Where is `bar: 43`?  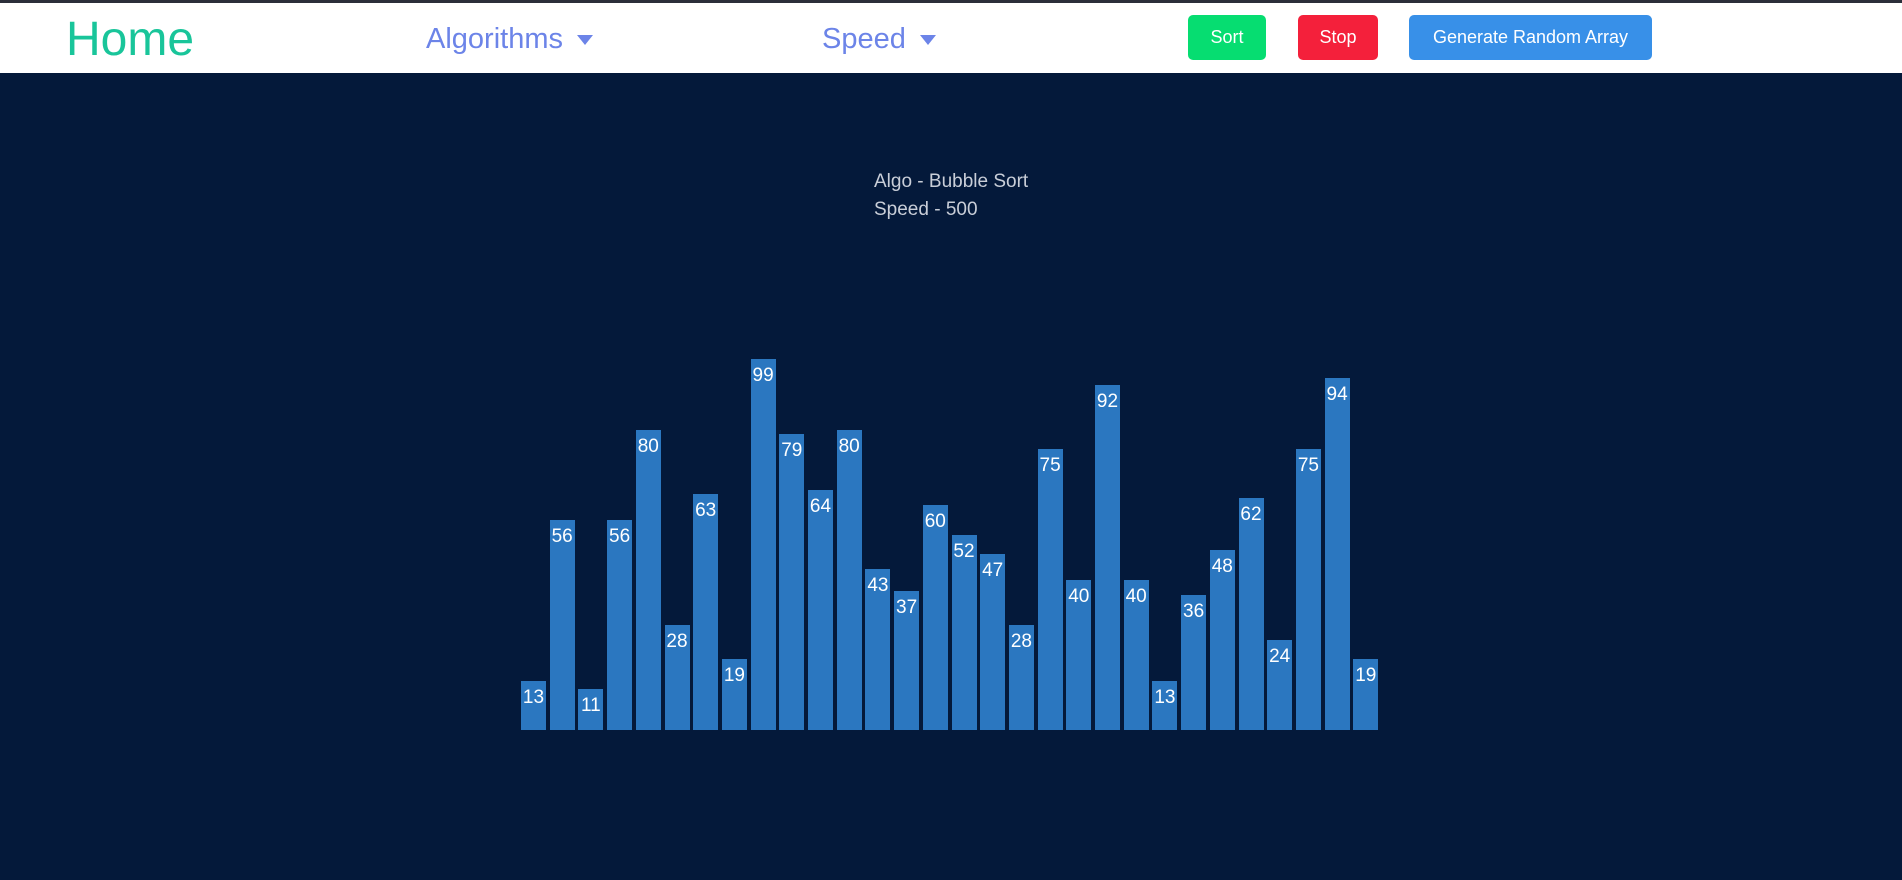 bar: 43 is located at coordinates (878, 649).